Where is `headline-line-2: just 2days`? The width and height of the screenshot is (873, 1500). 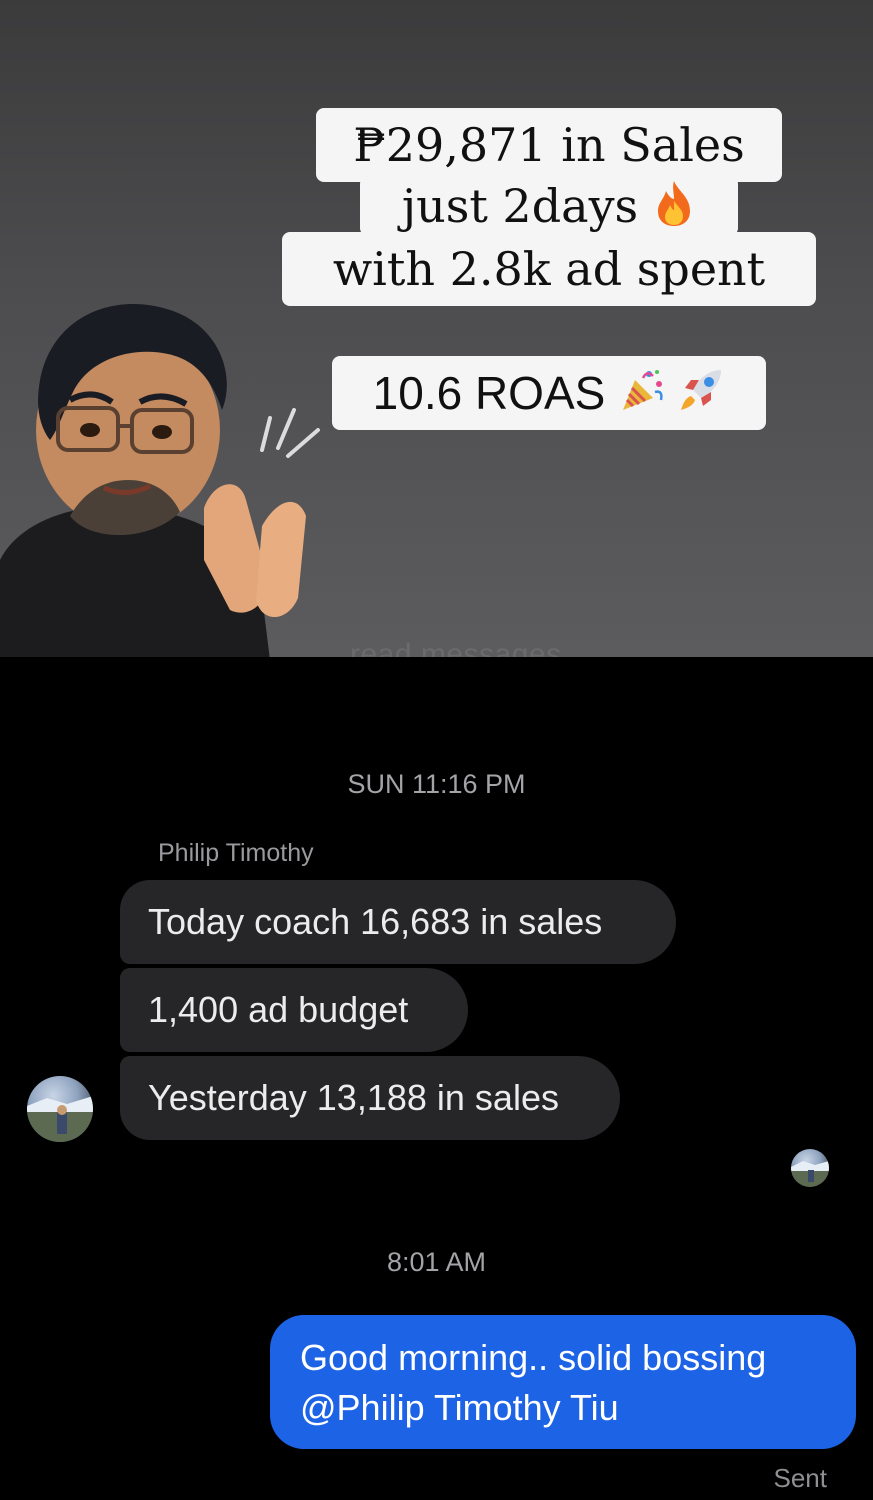
headline-line-2: just 2days is located at coordinates (549, 206).